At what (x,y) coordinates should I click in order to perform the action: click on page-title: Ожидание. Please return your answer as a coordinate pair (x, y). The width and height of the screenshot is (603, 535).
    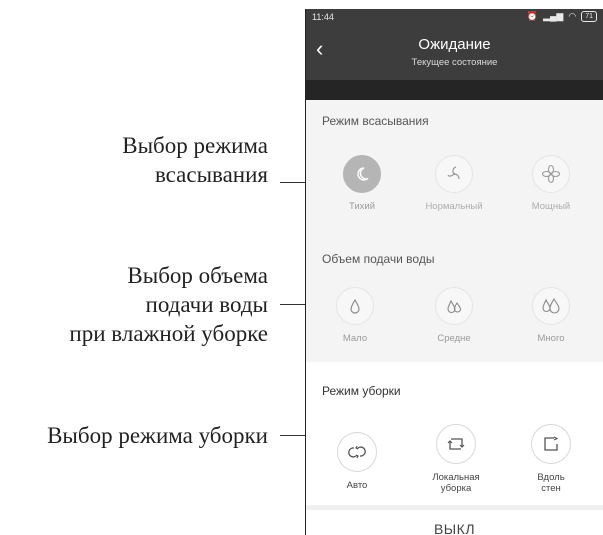
    Looking at the image, I should click on (454, 44).